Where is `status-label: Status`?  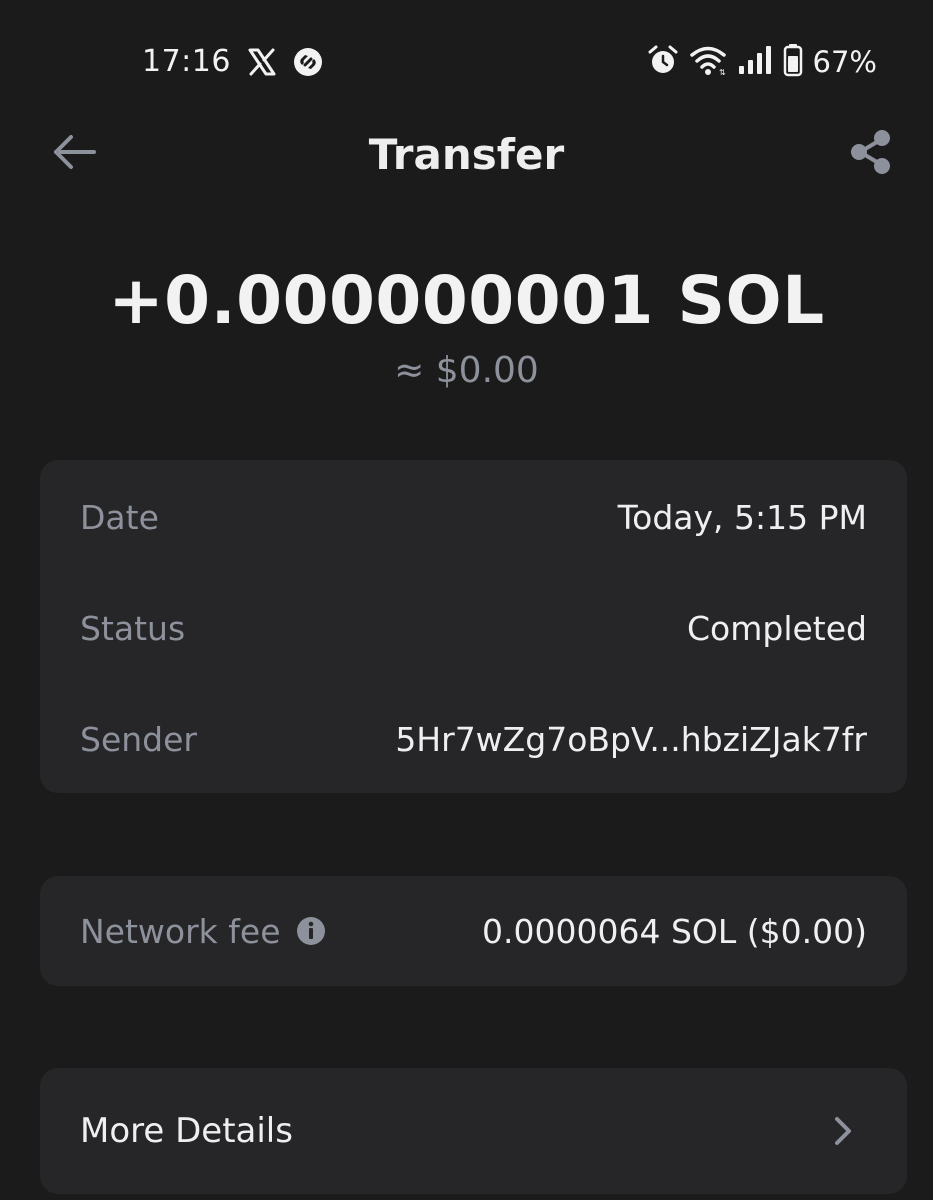
status-label: Status is located at coordinates (133, 628).